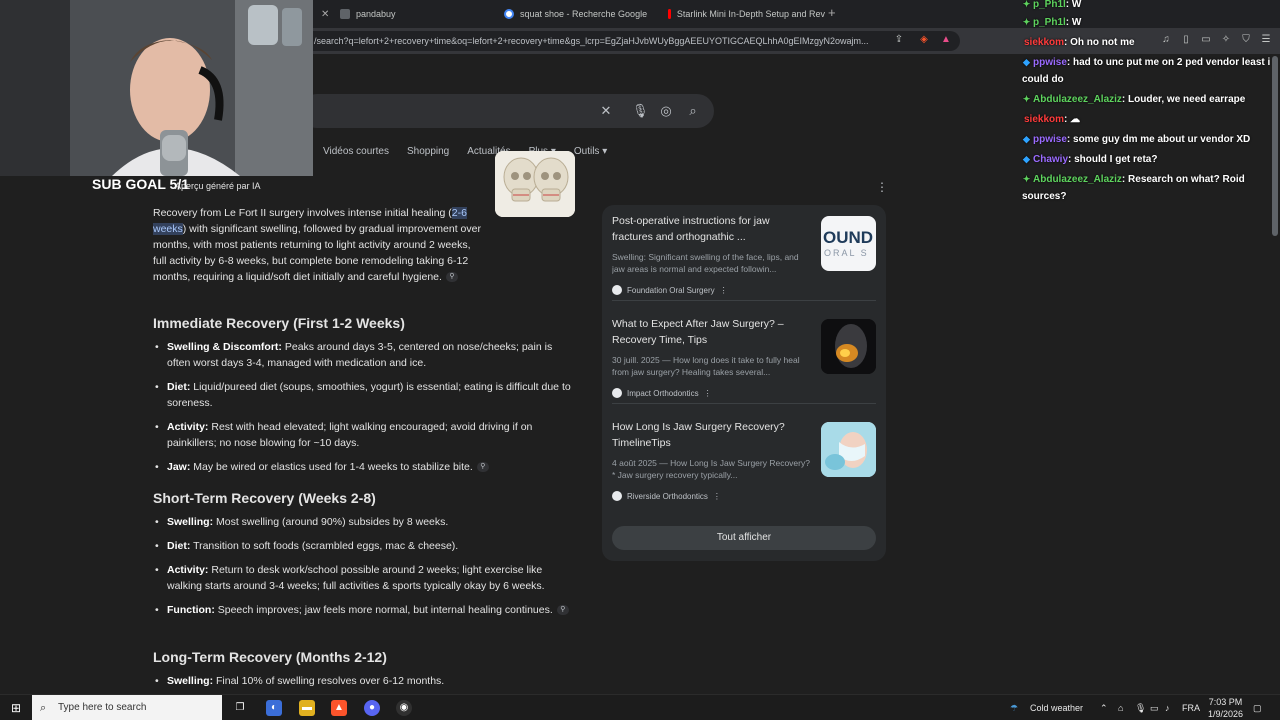 The width and height of the screenshot is (1280, 720). What do you see at coordinates (224, 347) in the screenshot?
I see `bullet-key: Swelling & Discomfort:` at bounding box center [224, 347].